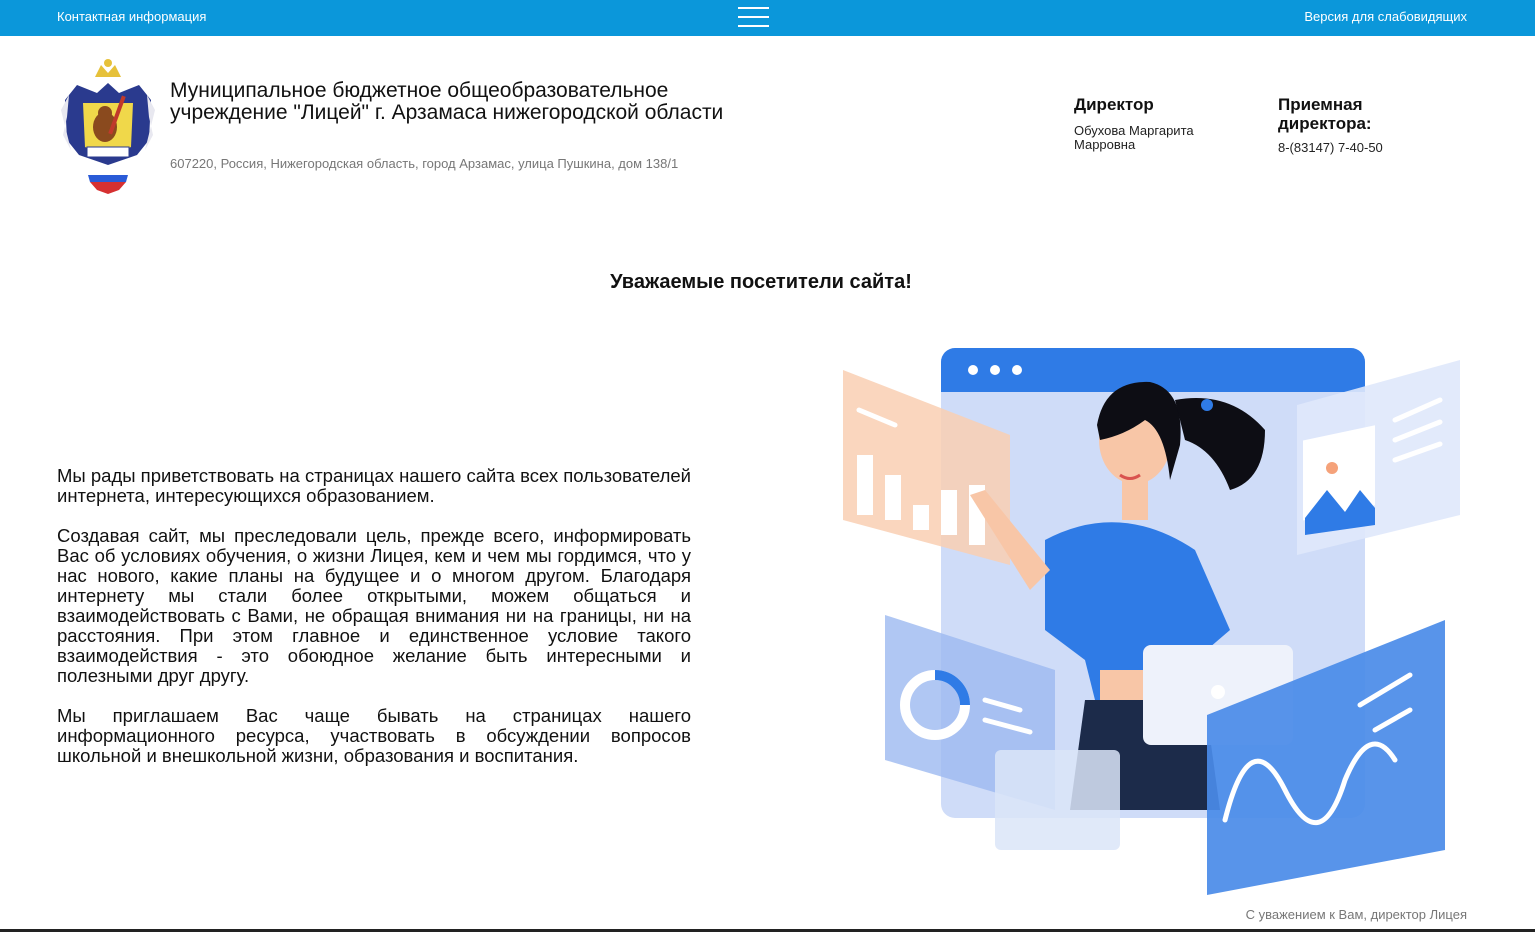 The height and width of the screenshot is (932, 1535). I want to click on director-title: Директор, so click(1114, 104).